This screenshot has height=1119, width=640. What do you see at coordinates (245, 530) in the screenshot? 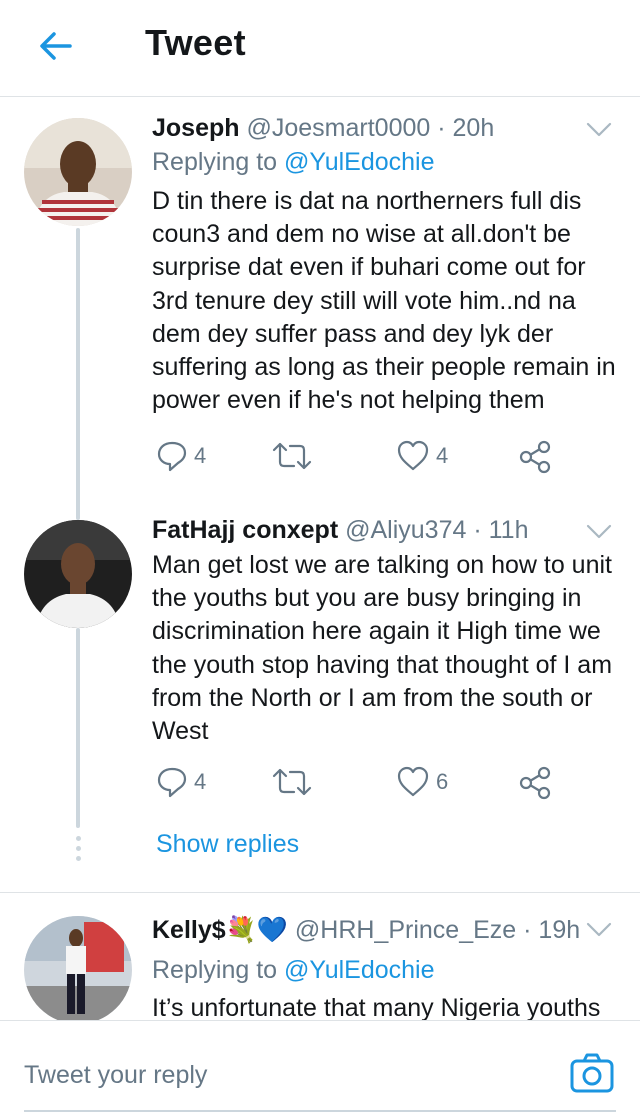
I see `display-name: FatHajj conxept` at bounding box center [245, 530].